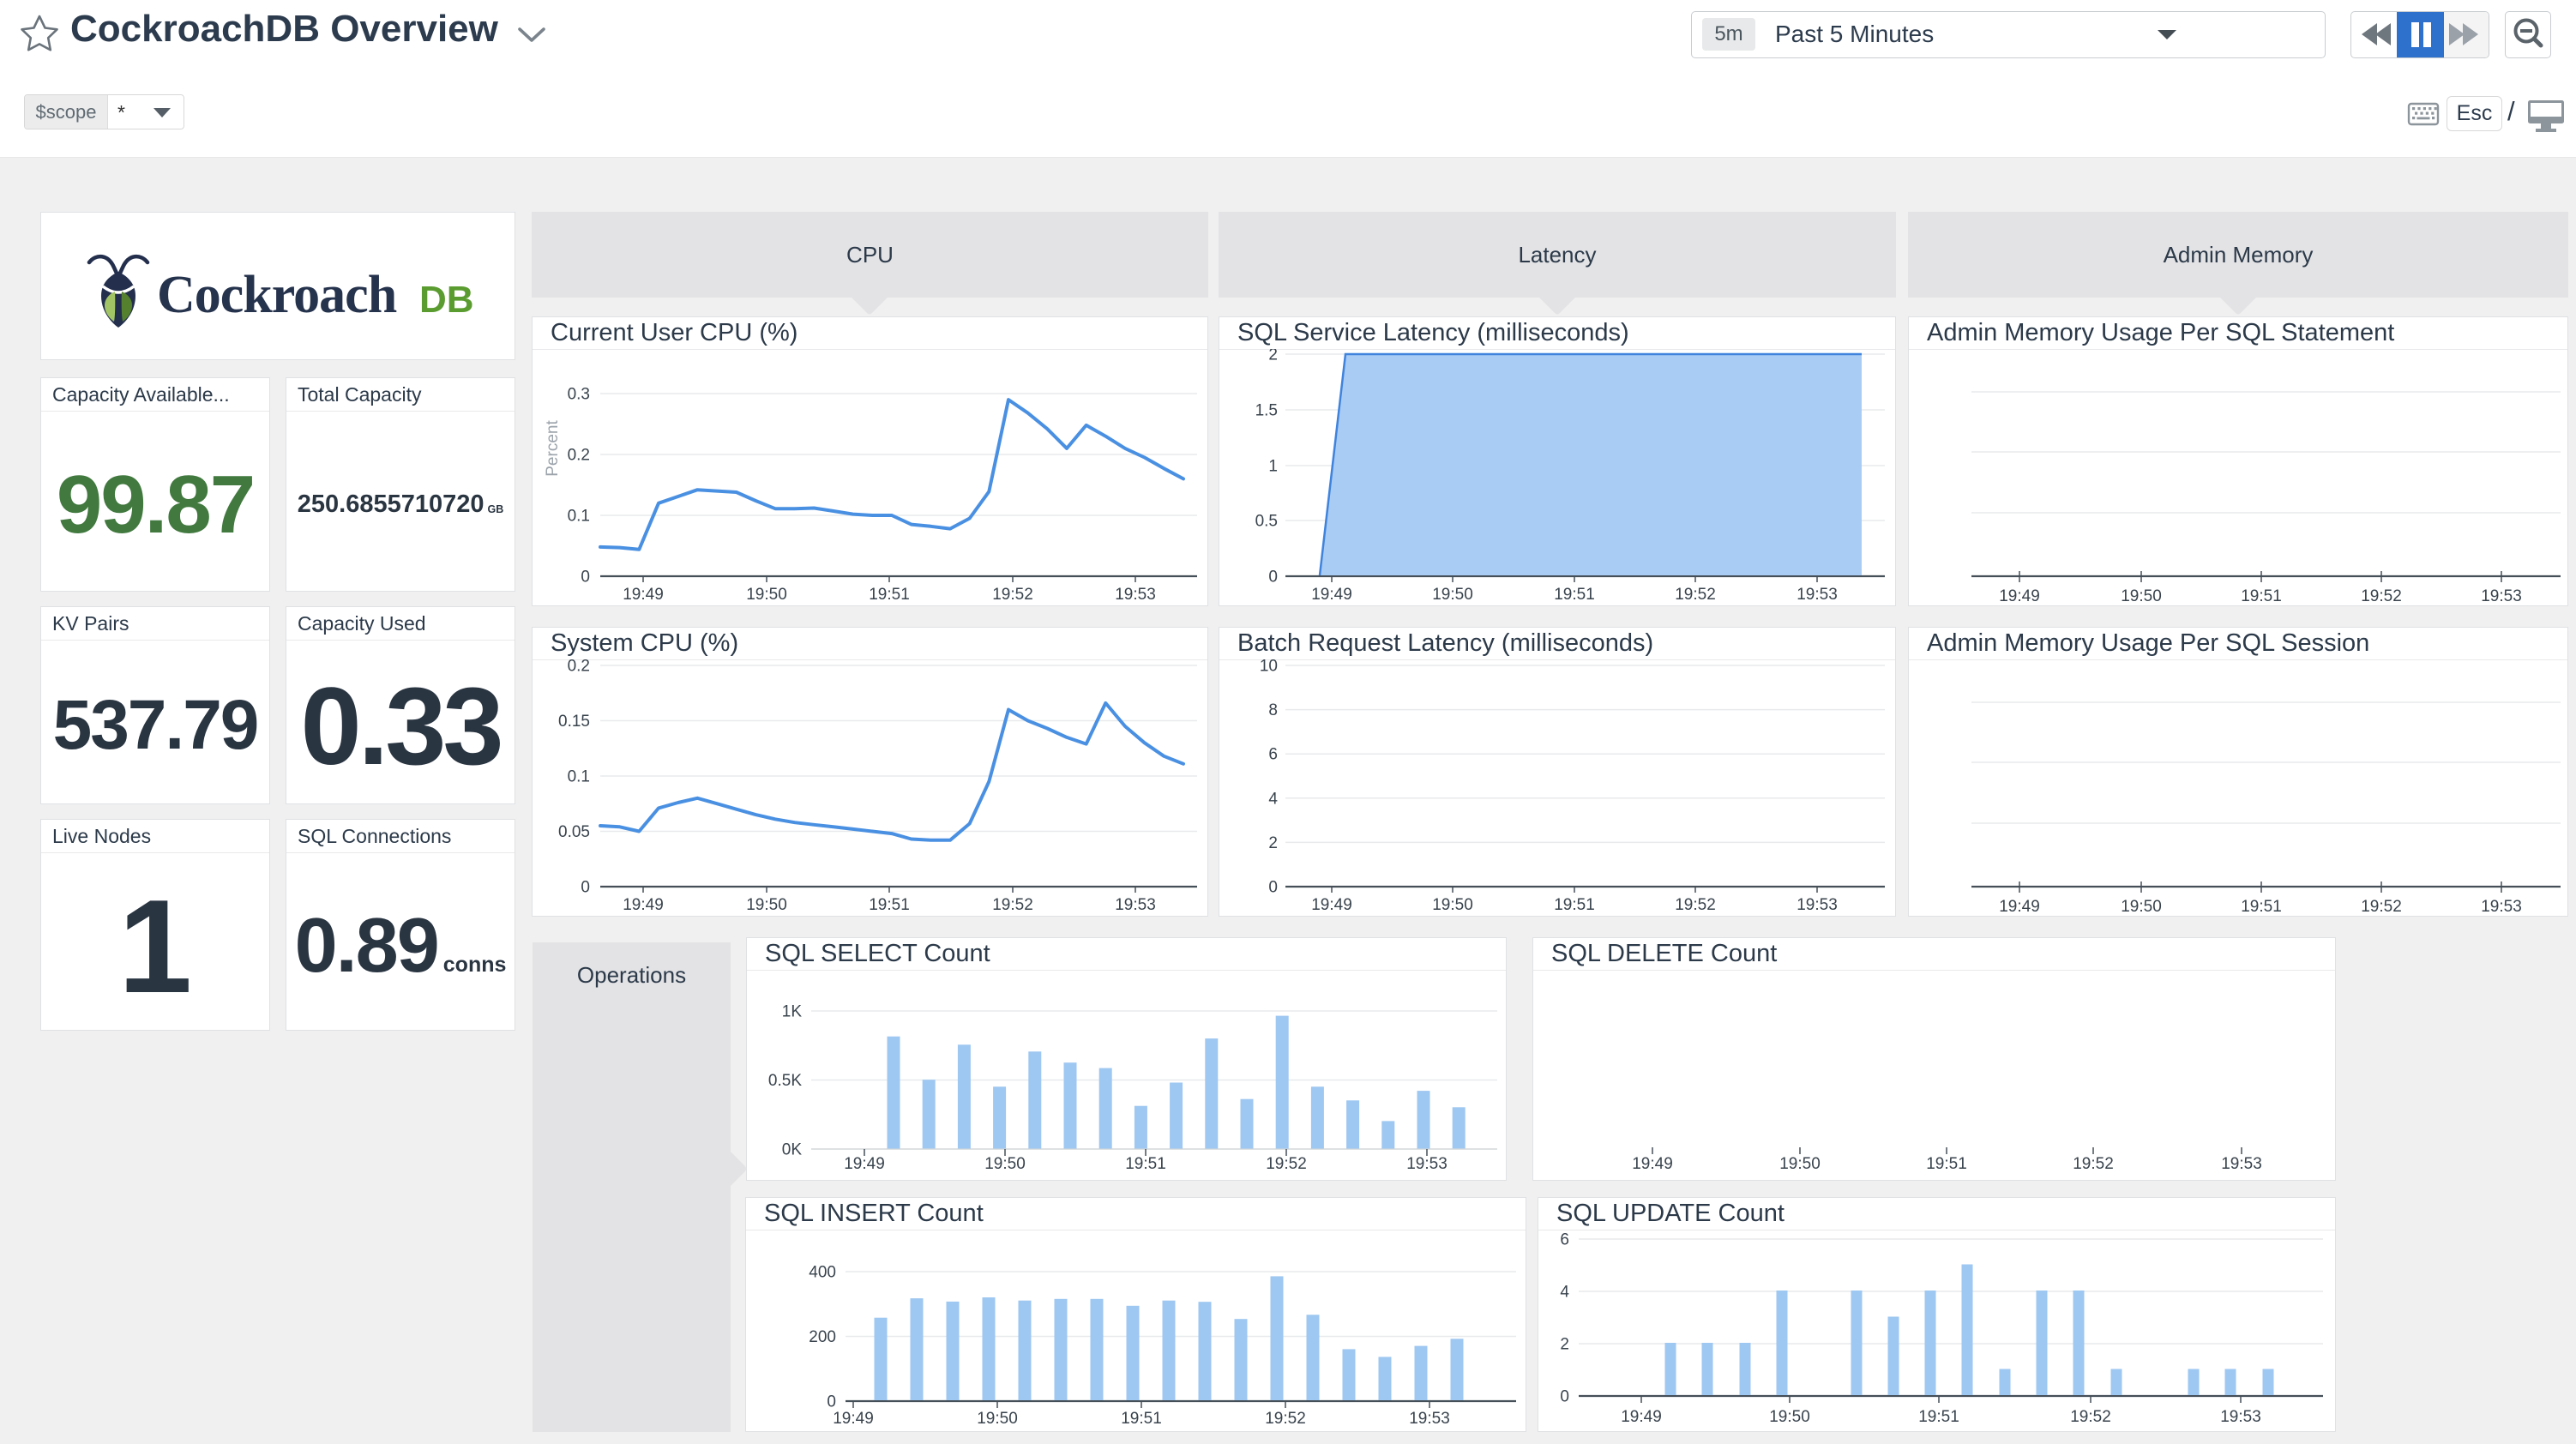 This screenshot has height=1444, width=2576. What do you see at coordinates (822, 1273) in the screenshot?
I see `svg-text: 400` at bounding box center [822, 1273].